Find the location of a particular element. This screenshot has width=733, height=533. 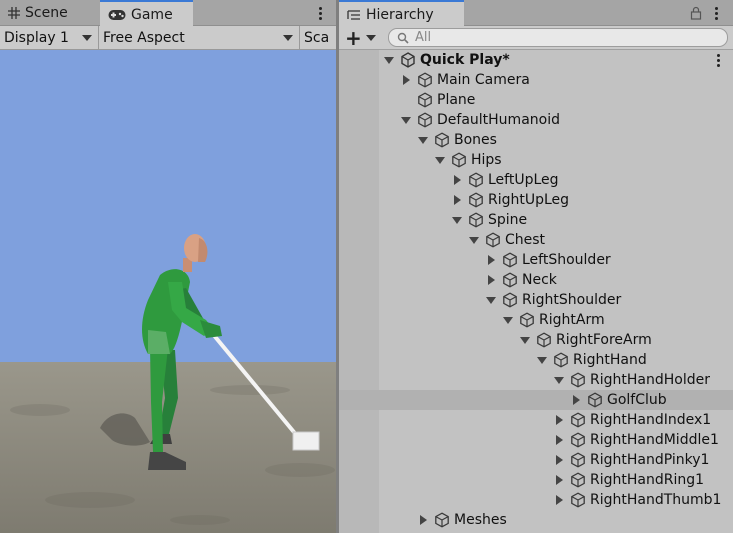

tree-item: Plane is located at coordinates (536, 100).